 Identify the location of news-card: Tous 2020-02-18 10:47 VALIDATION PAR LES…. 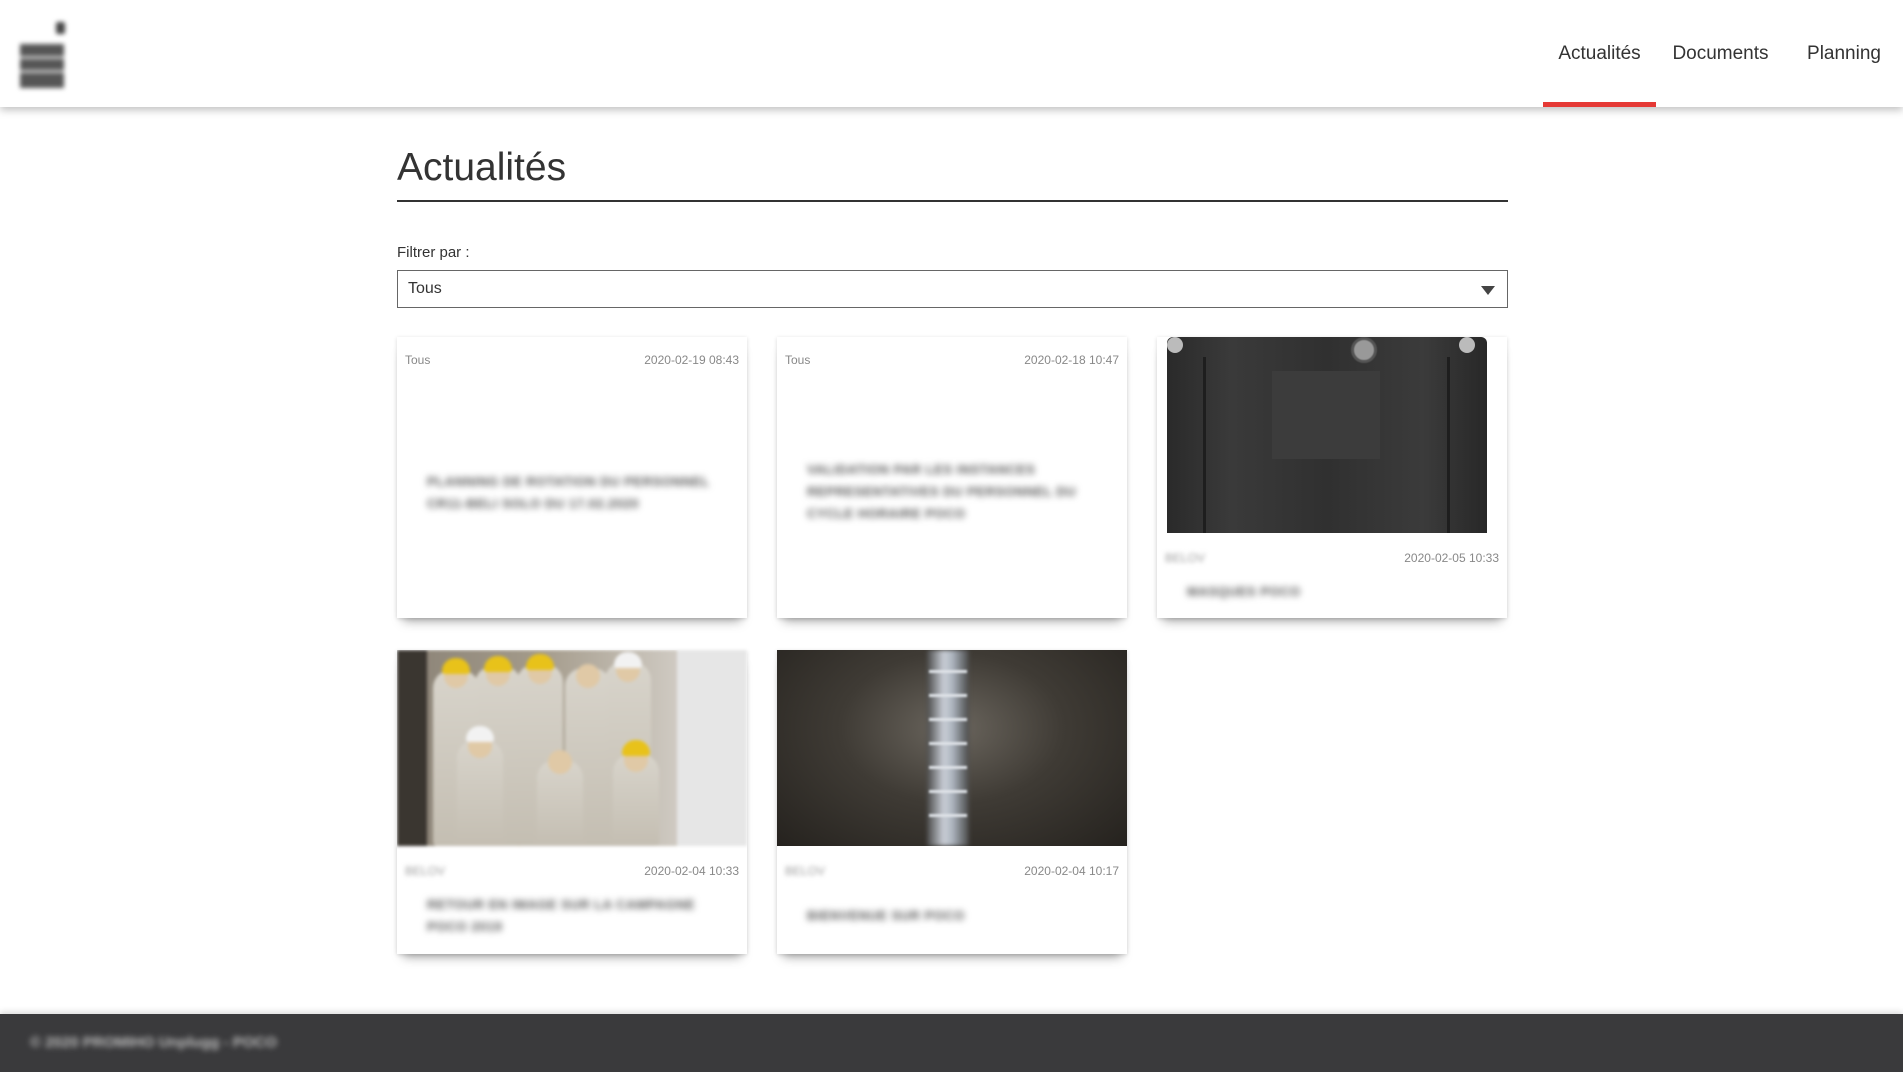
(952, 477).